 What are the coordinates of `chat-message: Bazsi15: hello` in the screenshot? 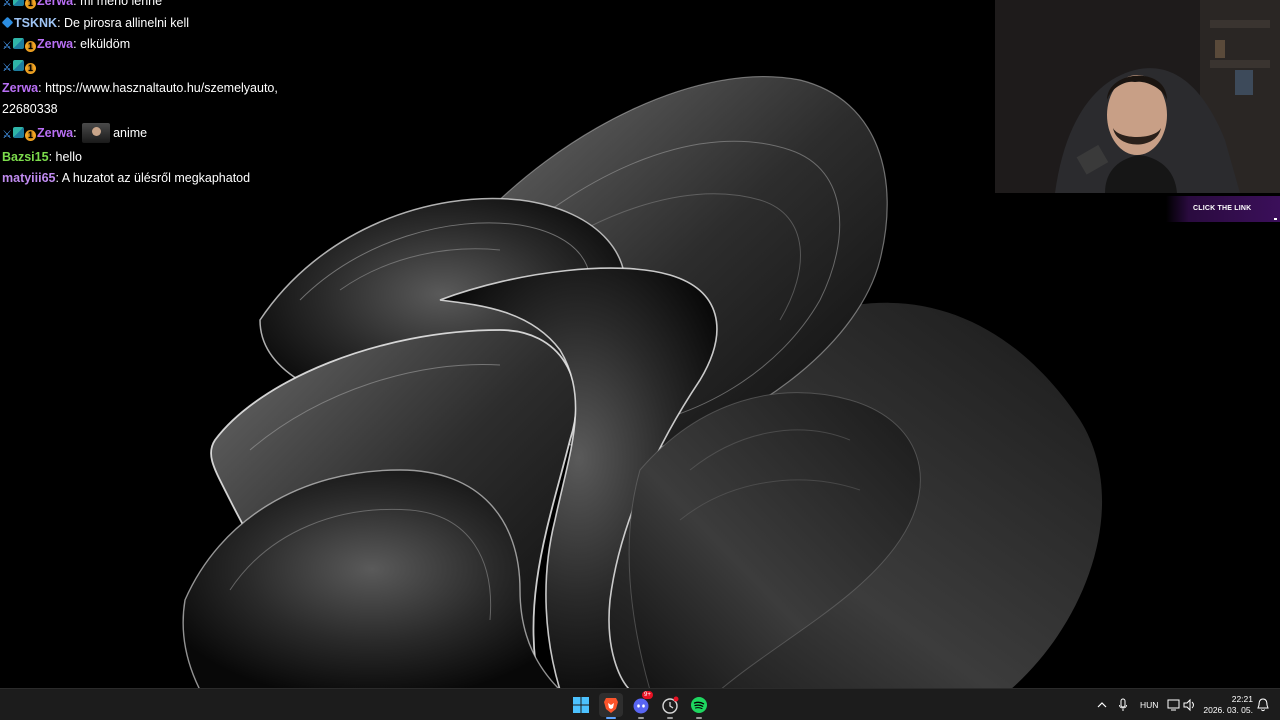 It's located at (147, 157).